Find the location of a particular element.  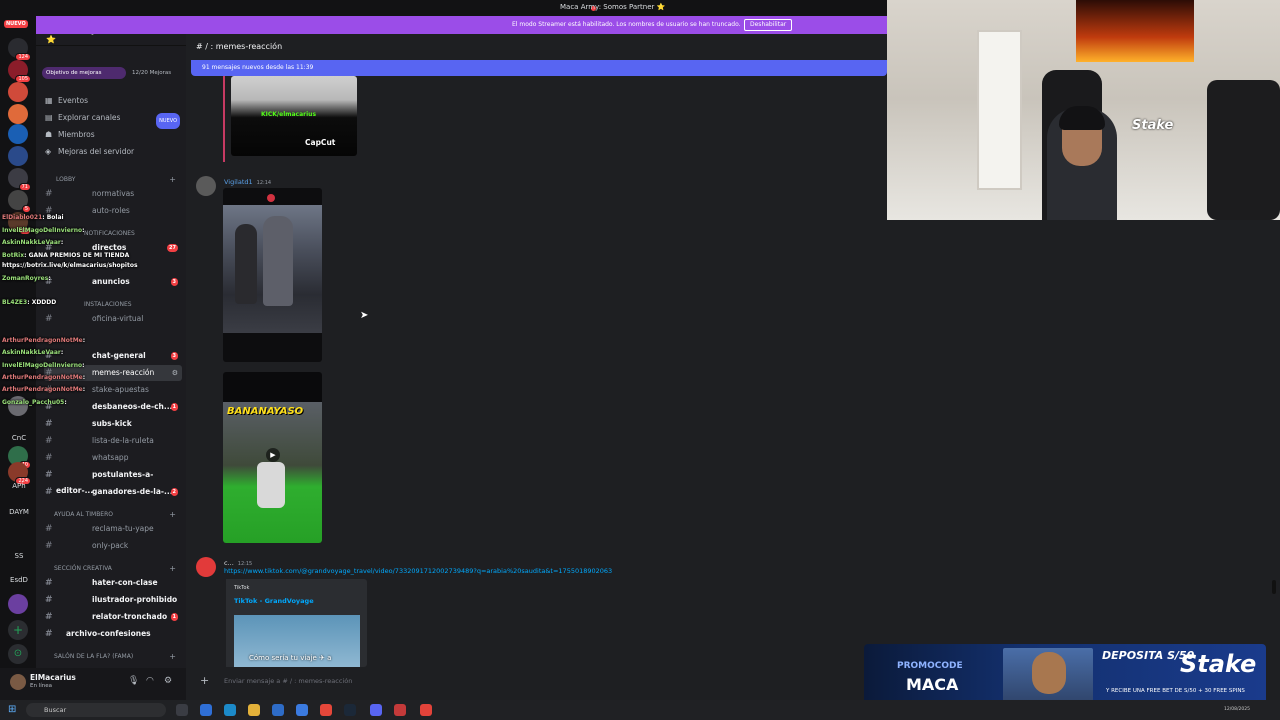

nav-mejoras: ◈ Mejoras del servidor is located at coordinates (112, 152).